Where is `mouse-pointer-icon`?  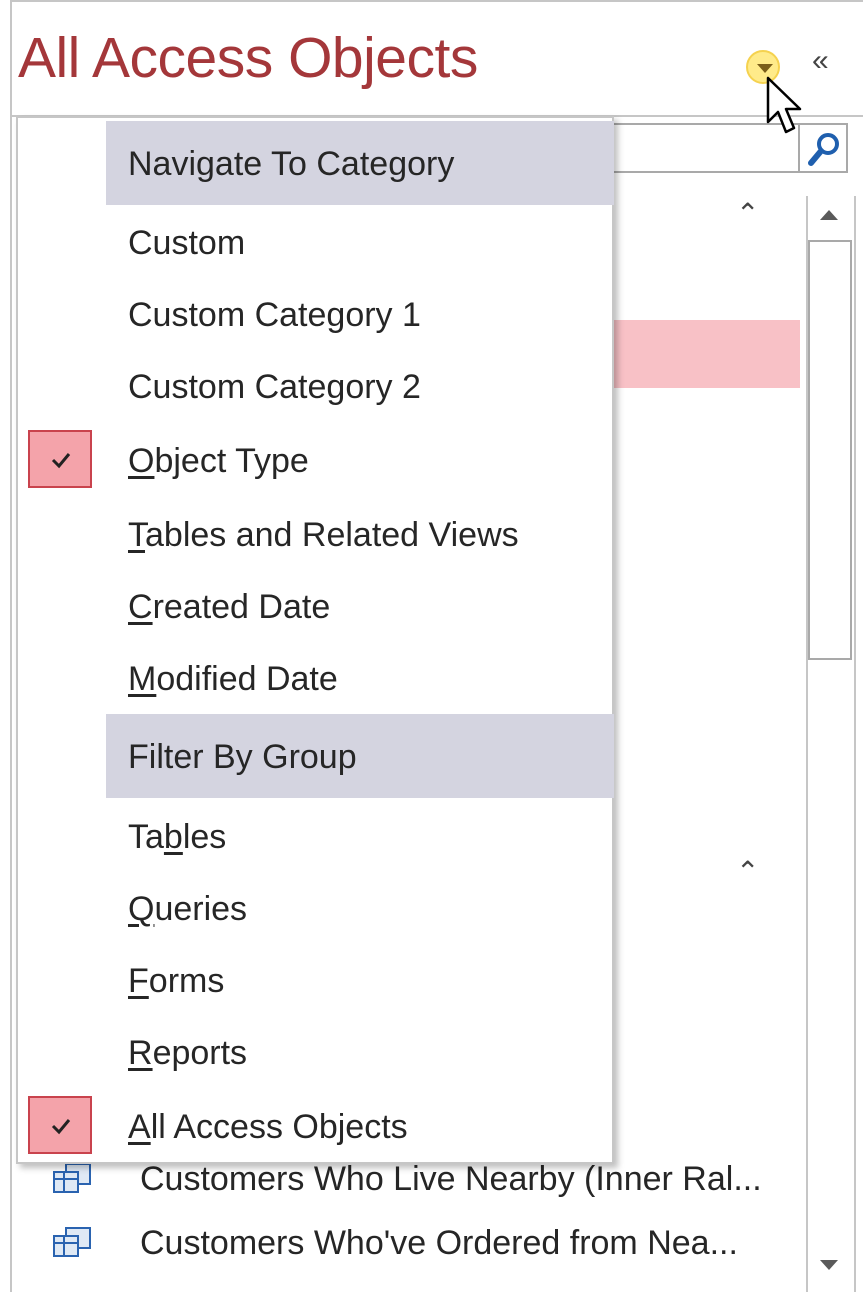 mouse-pointer-icon is located at coordinates (784, 105).